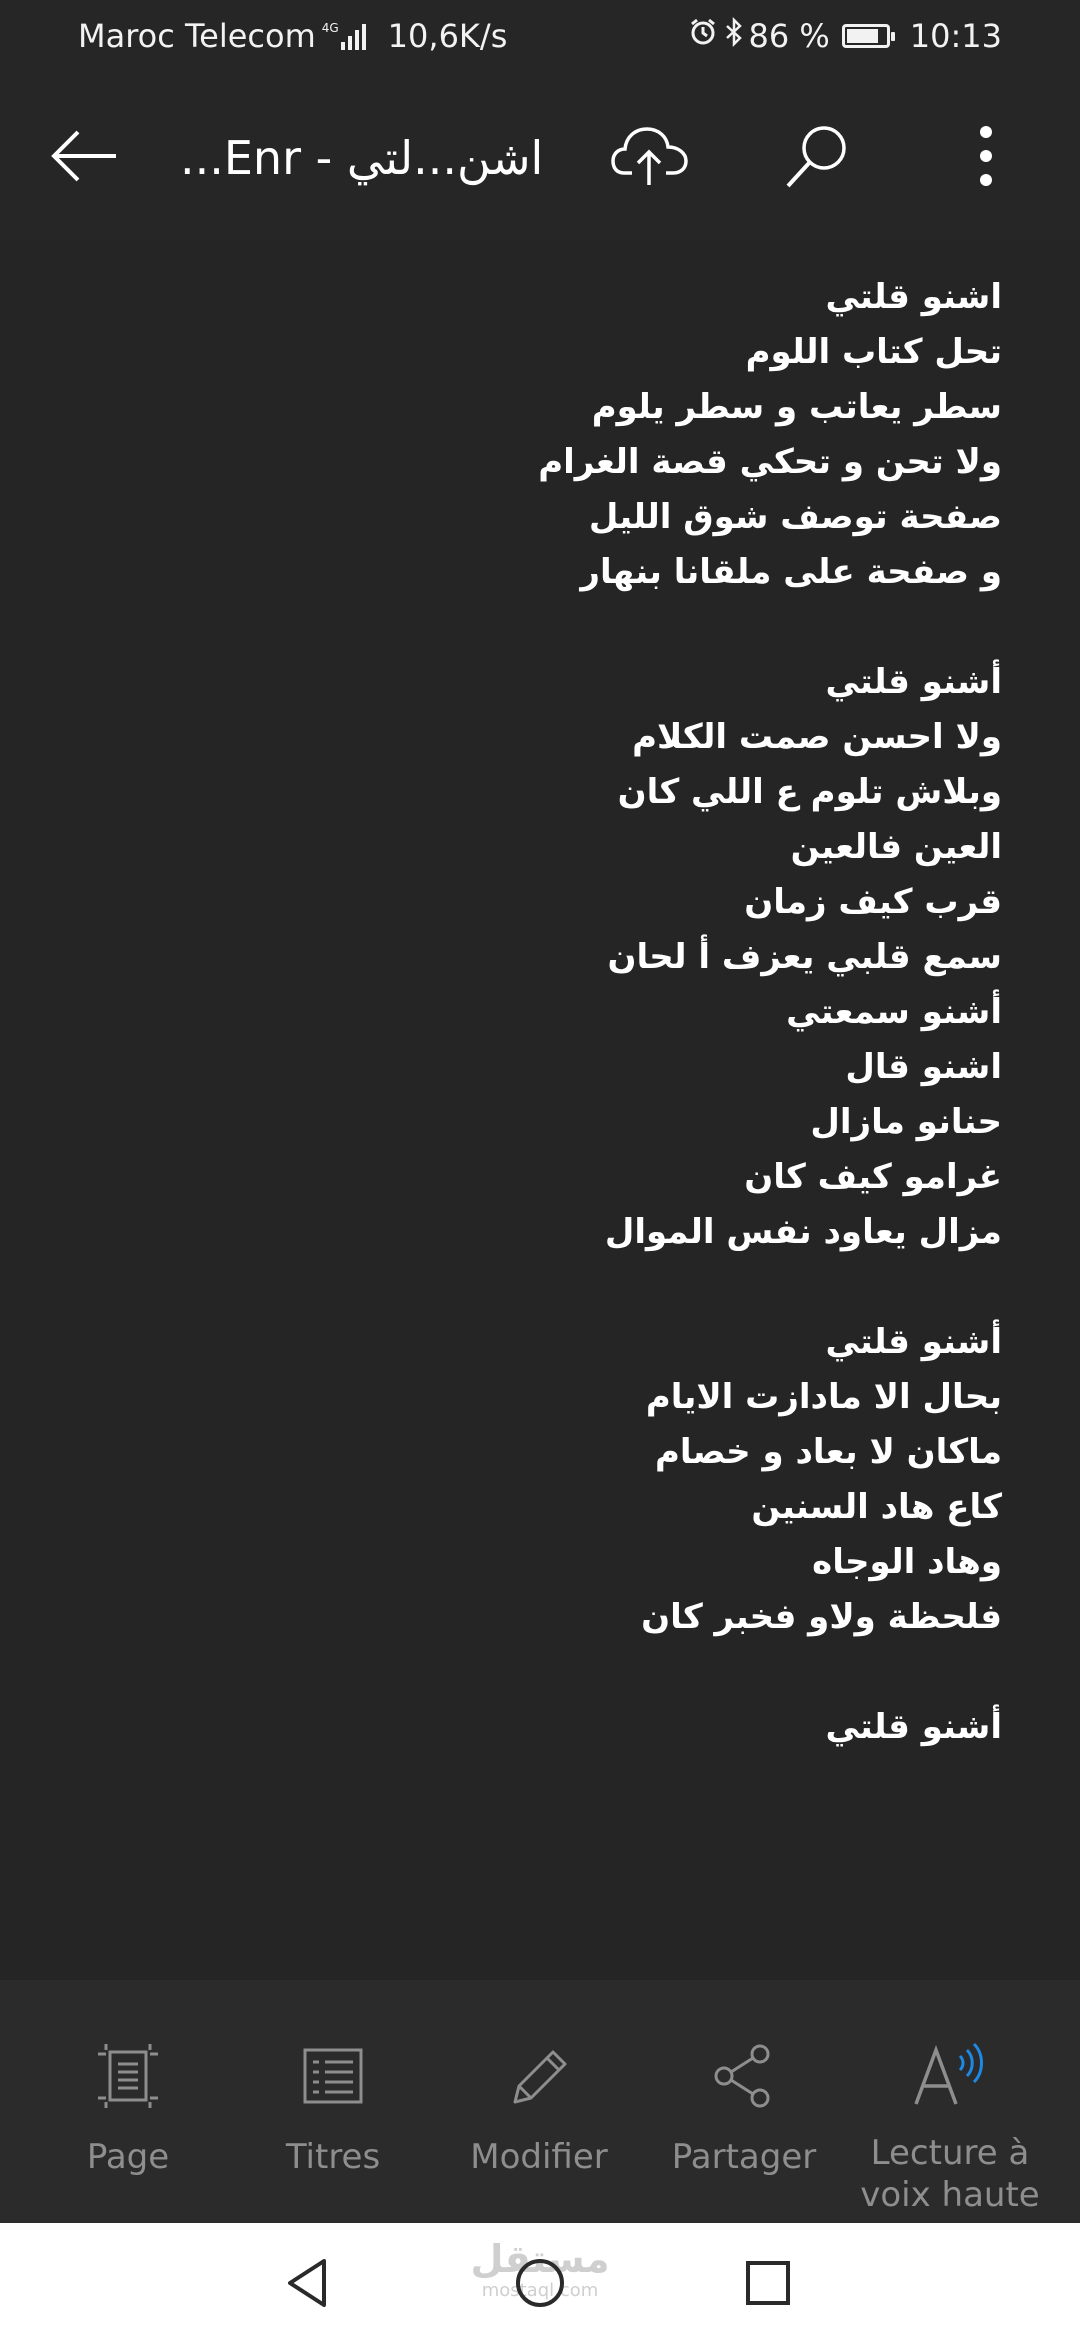 The image size is (1080, 2340). Describe the element at coordinates (333, 2126) in the screenshot. I see `headings-button: Titres` at that location.